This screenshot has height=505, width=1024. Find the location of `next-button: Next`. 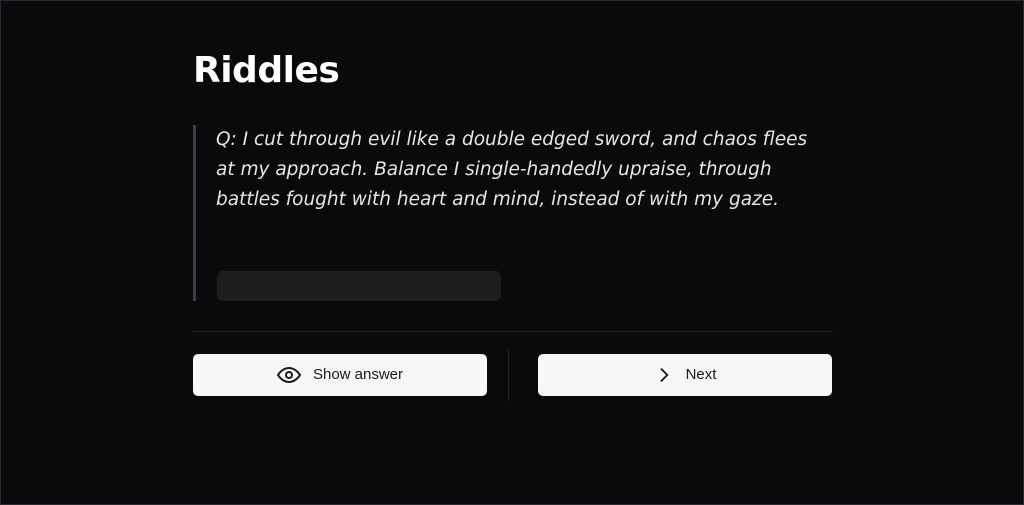

next-button: Next is located at coordinates (685, 375).